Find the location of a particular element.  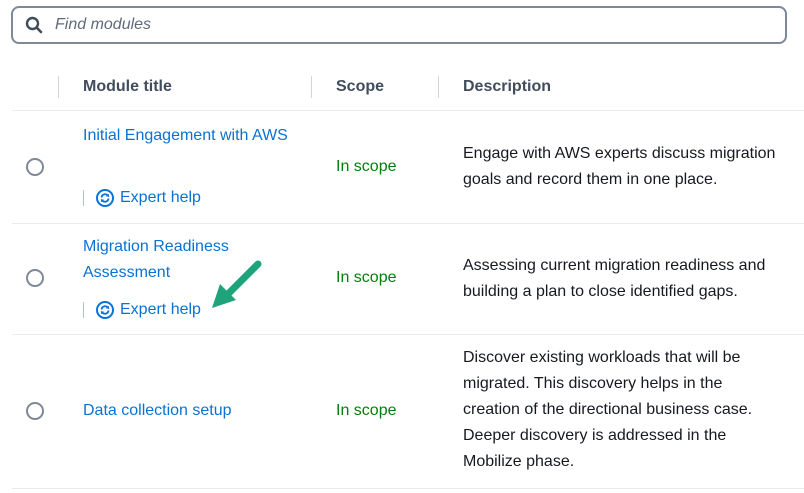

column-header-module-title: Module title is located at coordinates (127, 87).